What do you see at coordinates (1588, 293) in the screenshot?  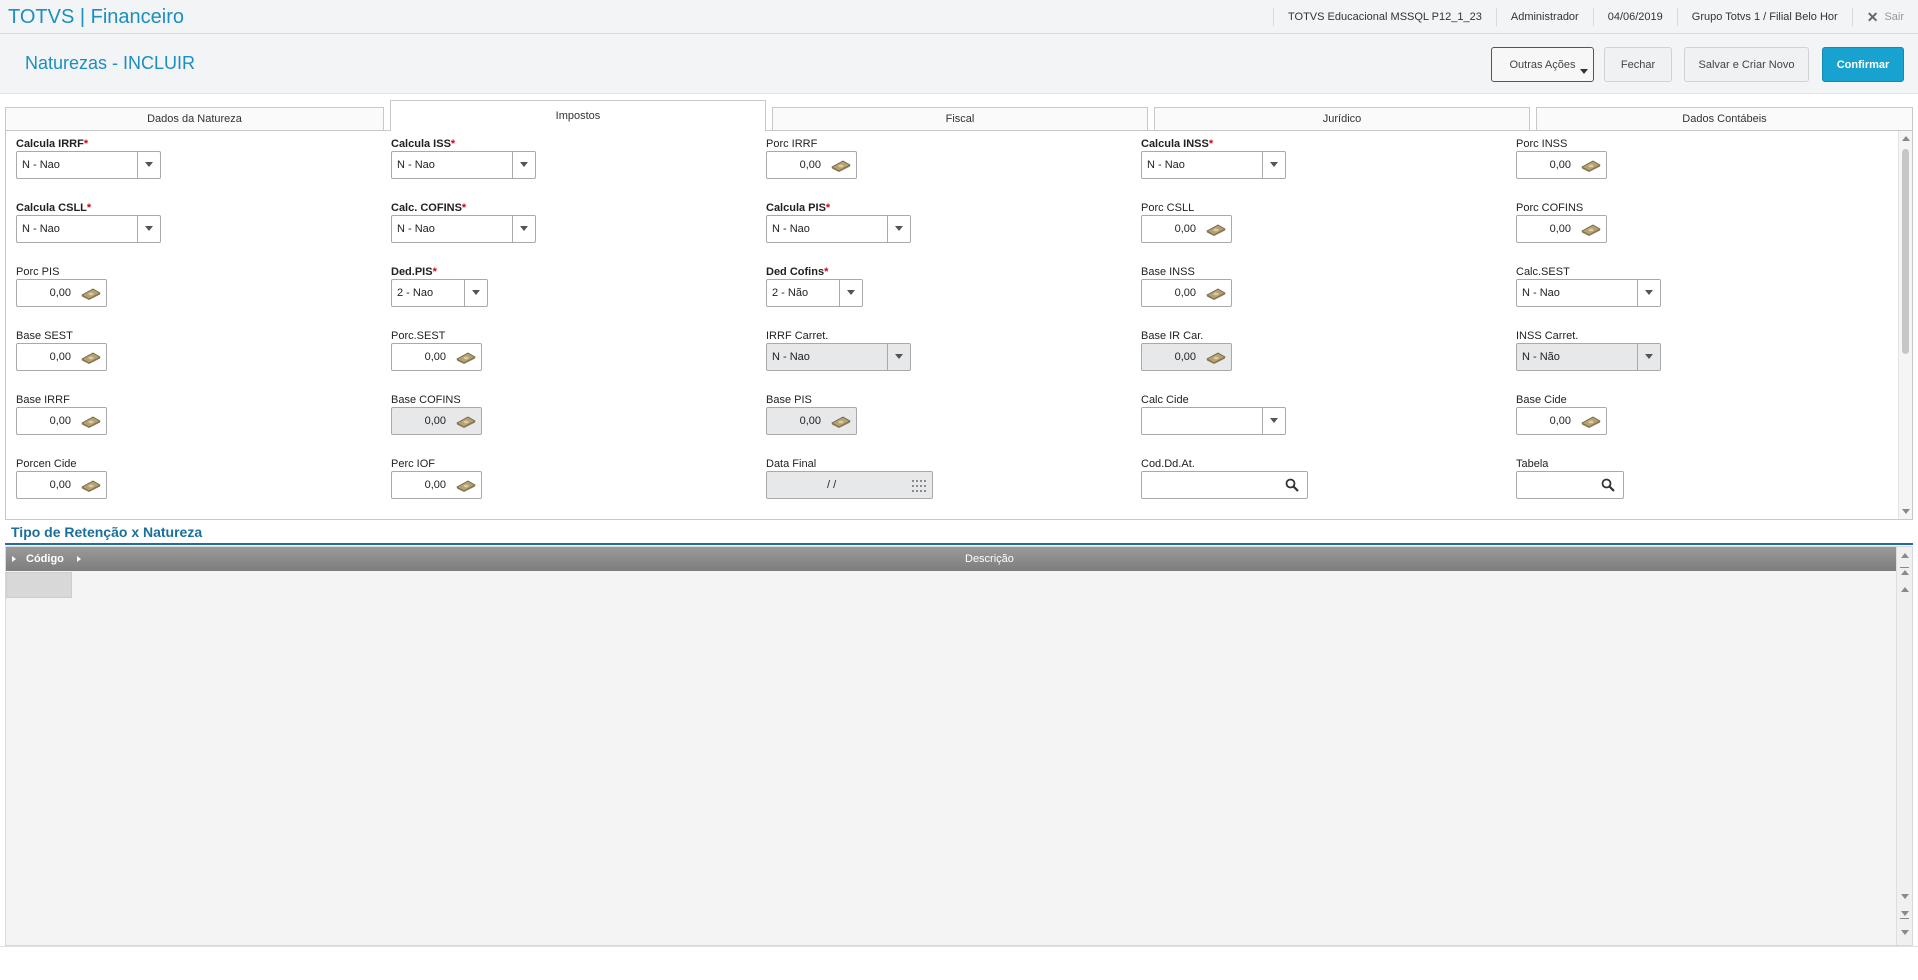 I see `calc-sest-select: N - Nao` at bounding box center [1588, 293].